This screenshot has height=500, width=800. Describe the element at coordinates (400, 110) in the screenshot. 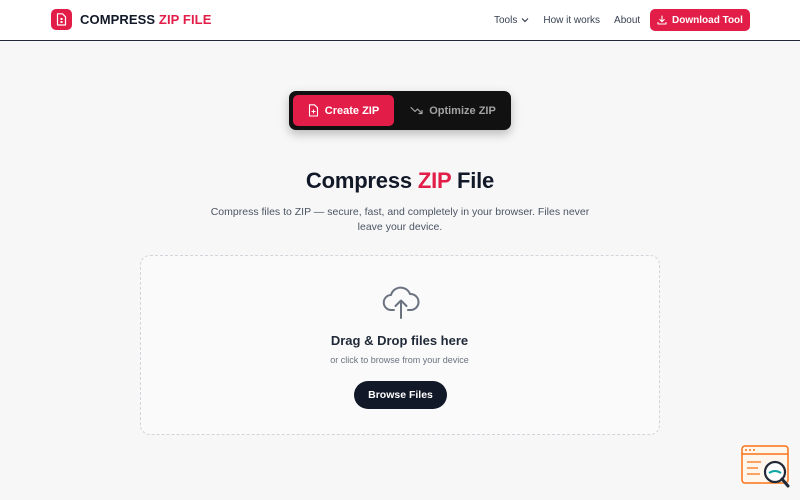

I see `mode-tabs: Create ZIP Optimize ZIP` at that location.